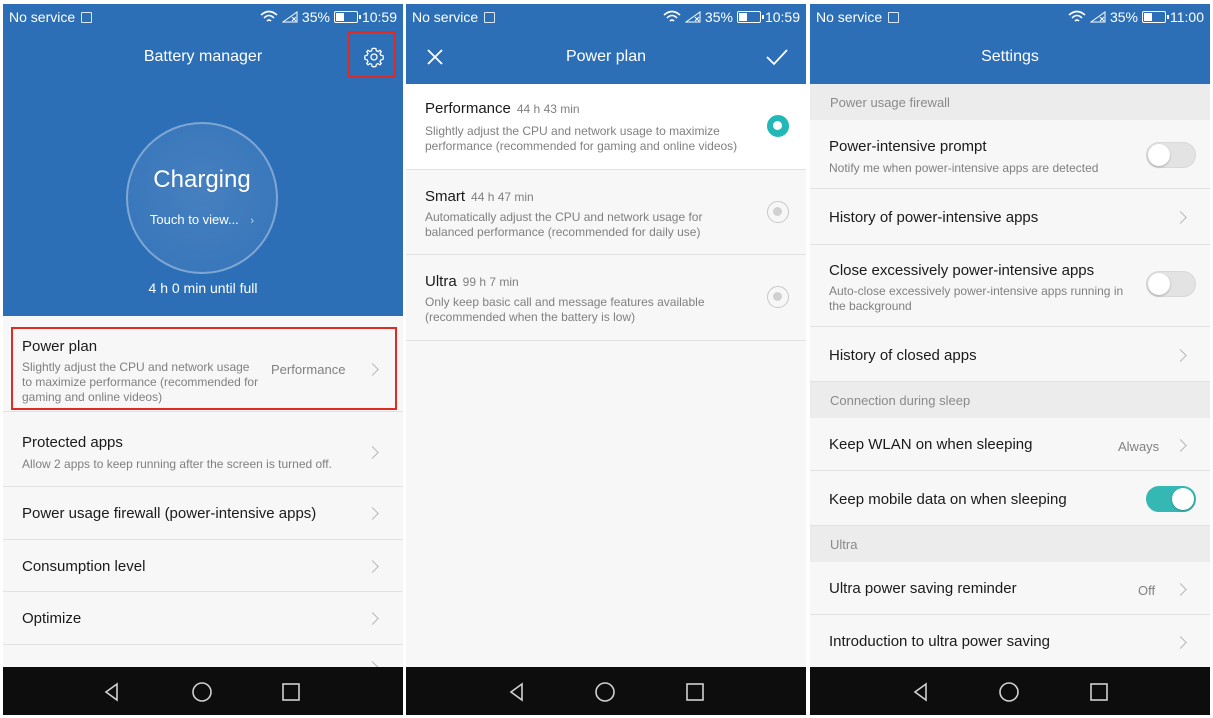  I want to click on section-header: Ultra, so click(1010, 544).